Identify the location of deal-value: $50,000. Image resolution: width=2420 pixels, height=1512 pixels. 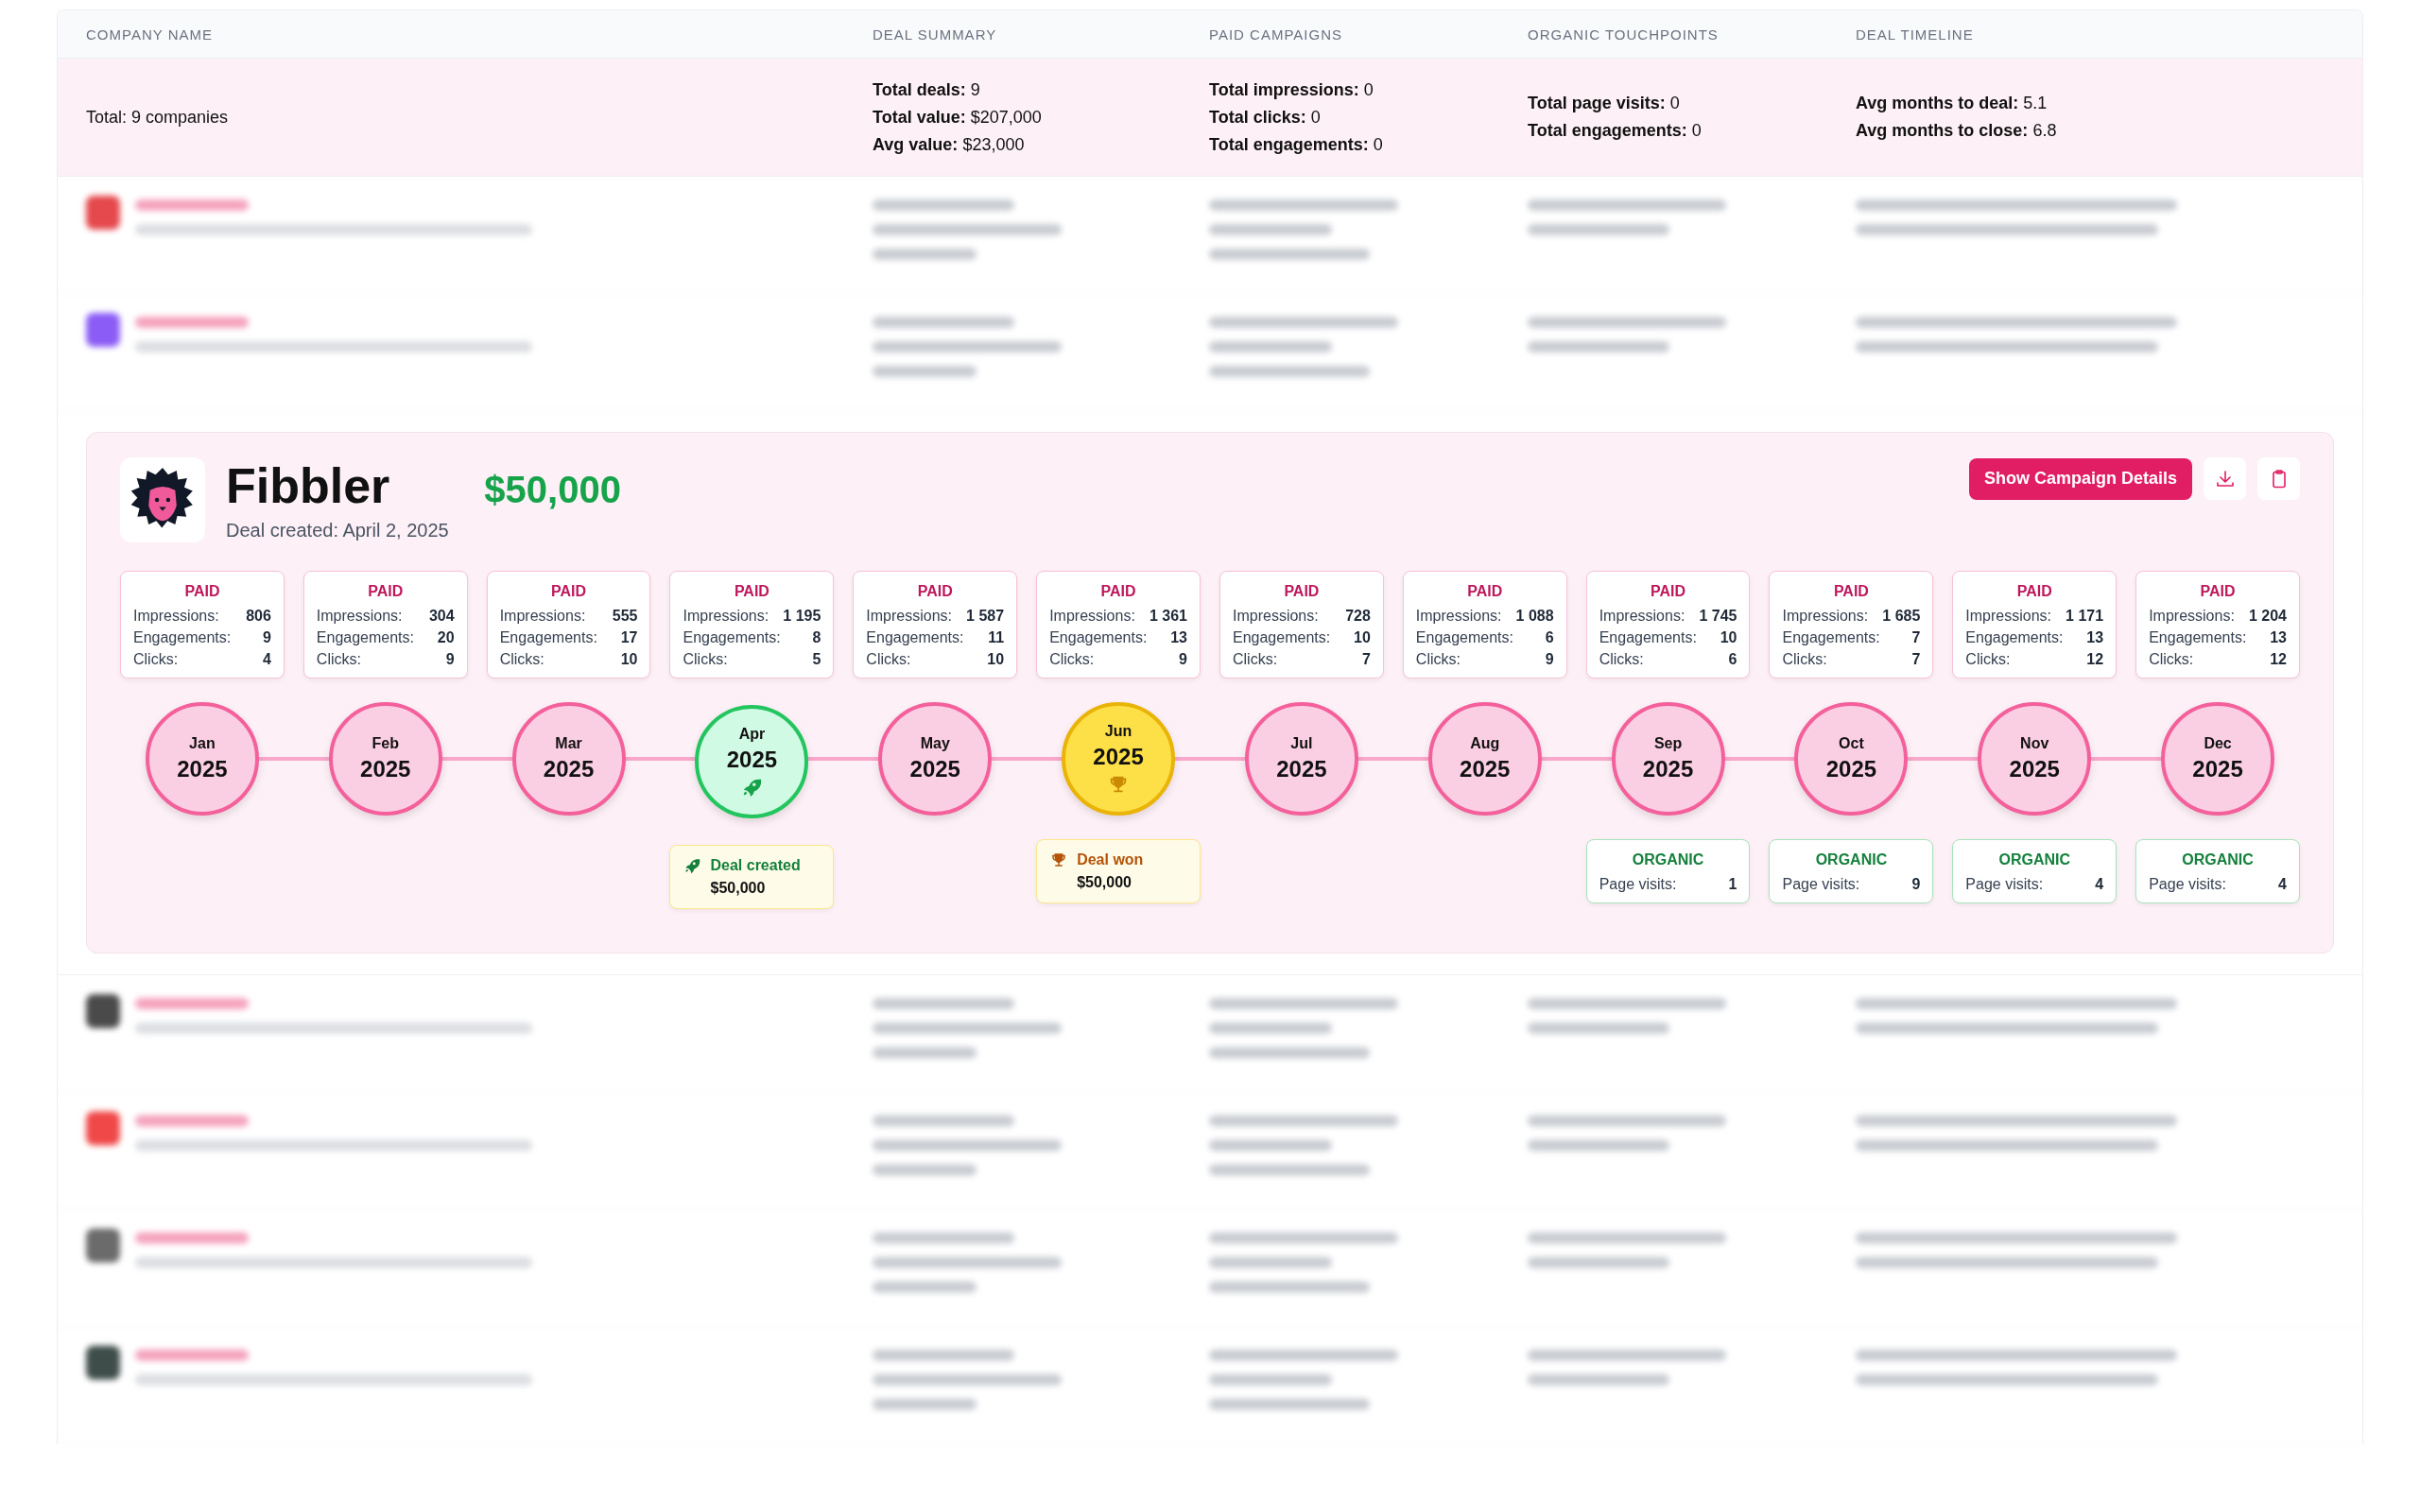
(552, 490).